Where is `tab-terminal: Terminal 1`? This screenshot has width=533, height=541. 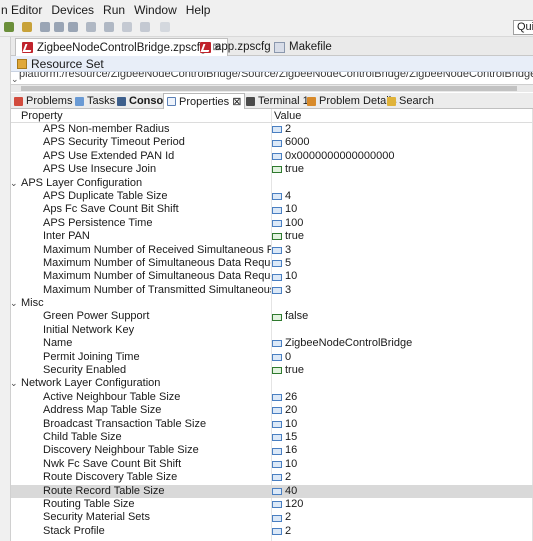
tab-terminal: Terminal 1 is located at coordinates (277, 101).